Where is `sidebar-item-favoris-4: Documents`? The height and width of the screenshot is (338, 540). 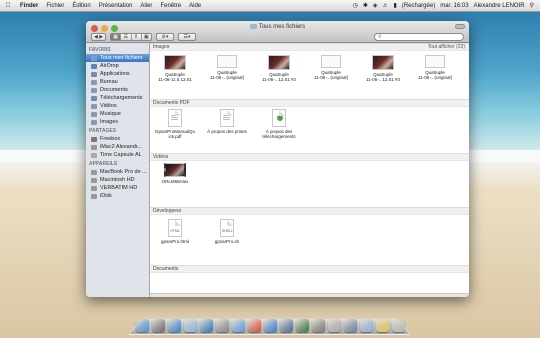
sidebar-item-favoris-4: Documents is located at coordinates (117, 90).